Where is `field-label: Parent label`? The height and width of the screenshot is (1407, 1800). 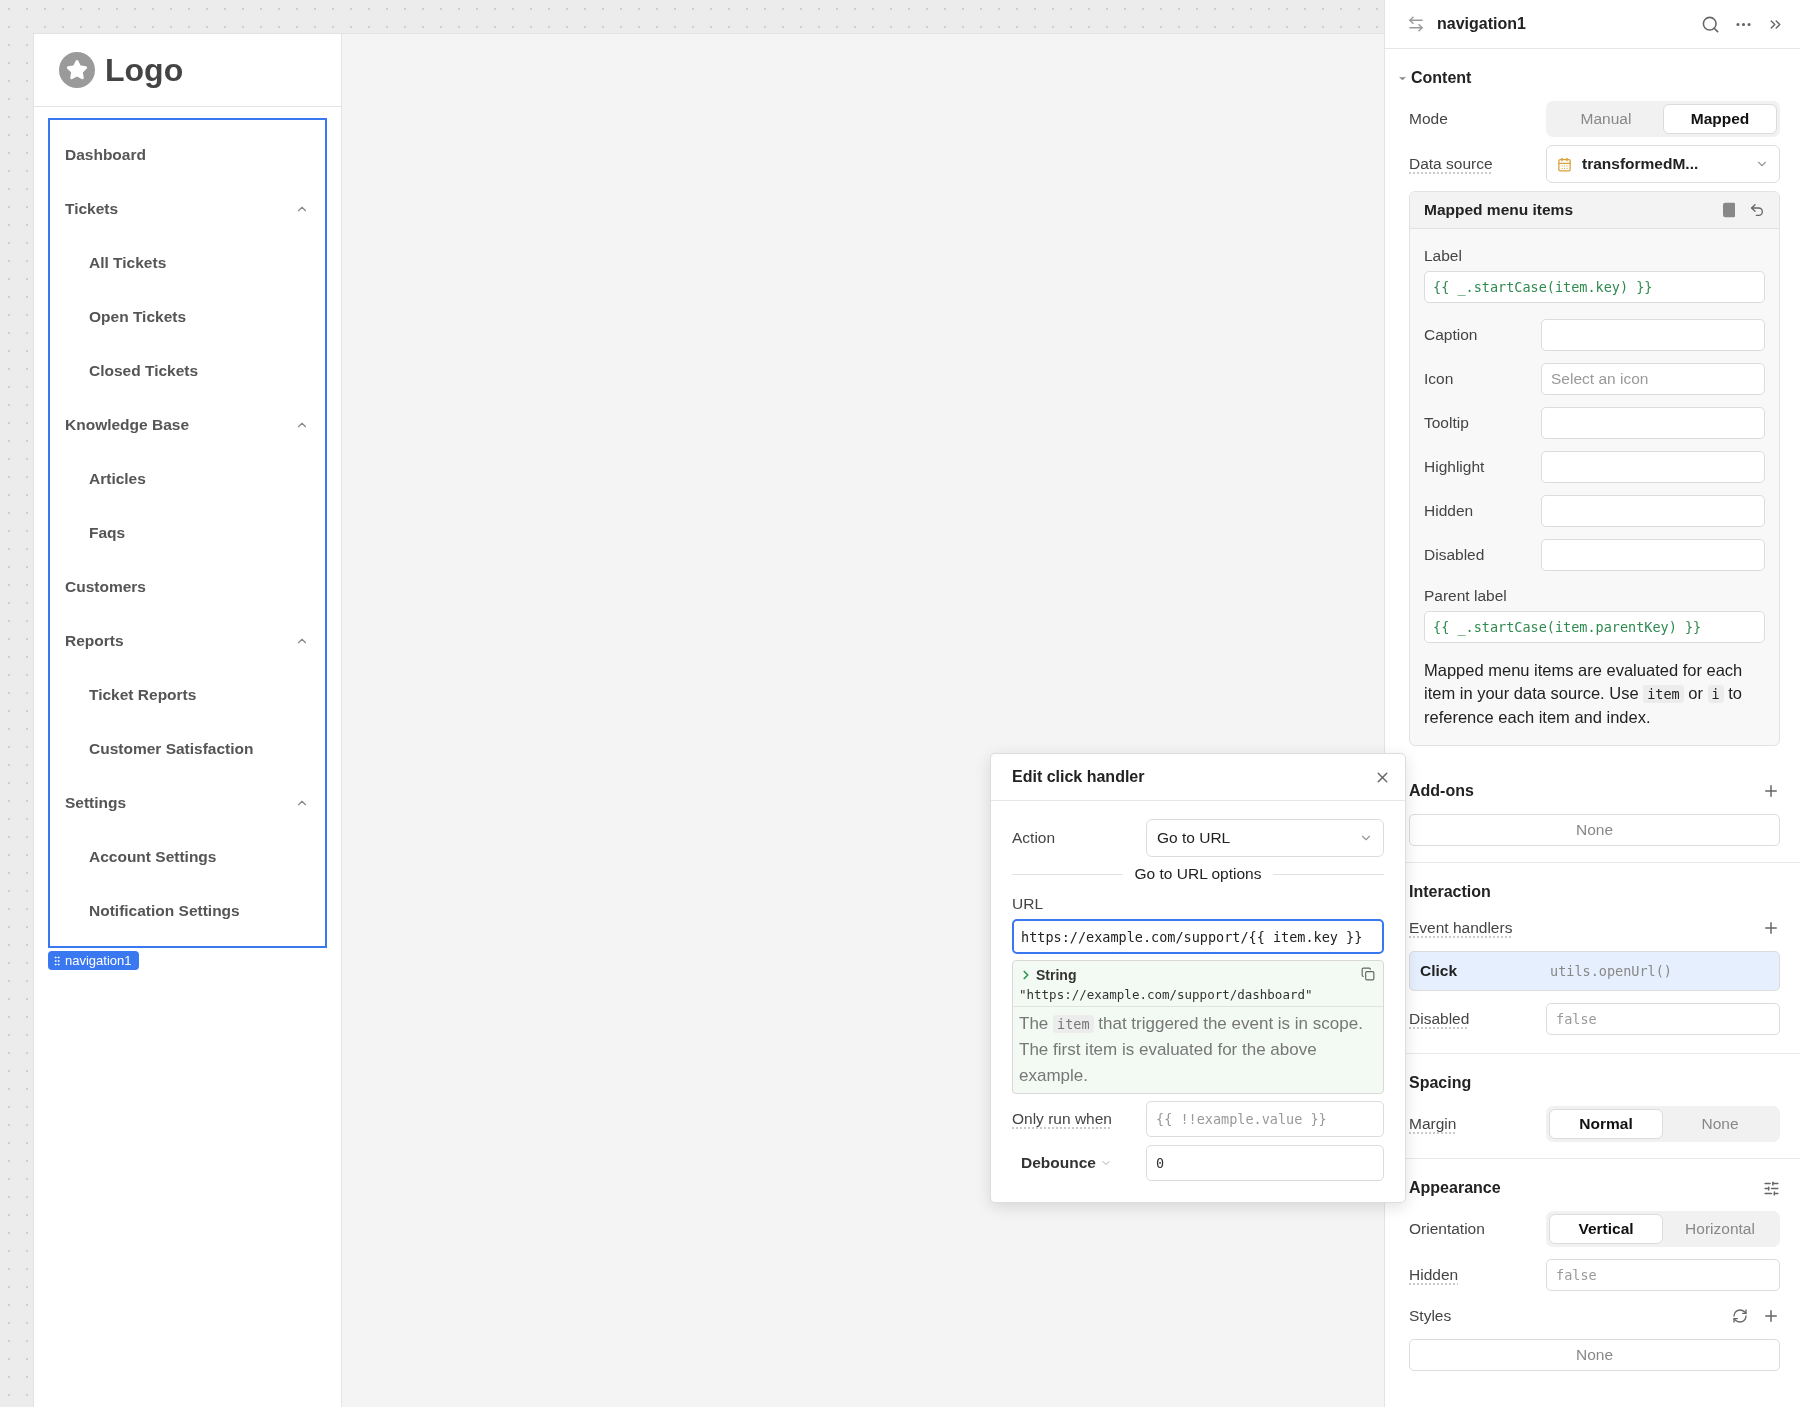
field-label: Parent label is located at coordinates (1466, 596).